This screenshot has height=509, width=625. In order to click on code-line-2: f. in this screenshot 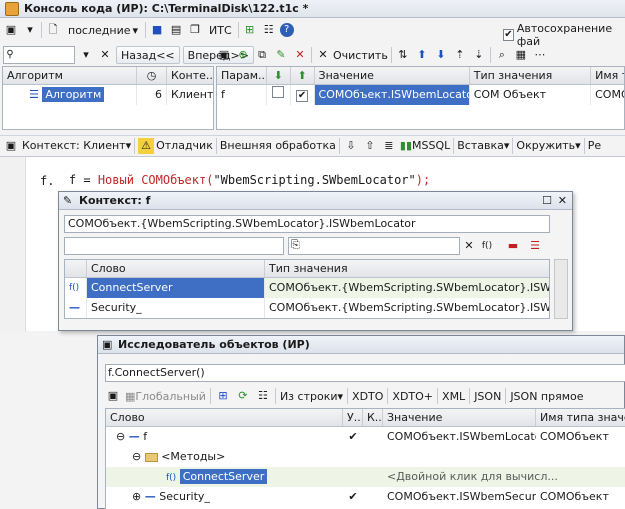, I will do `click(47, 181)`.